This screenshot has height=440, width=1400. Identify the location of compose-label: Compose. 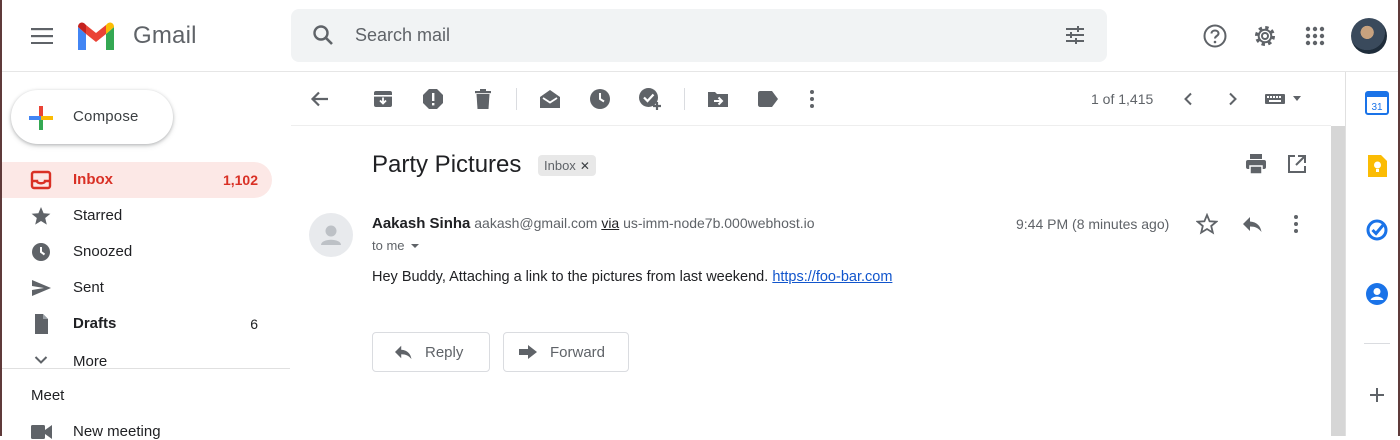
(106, 116).